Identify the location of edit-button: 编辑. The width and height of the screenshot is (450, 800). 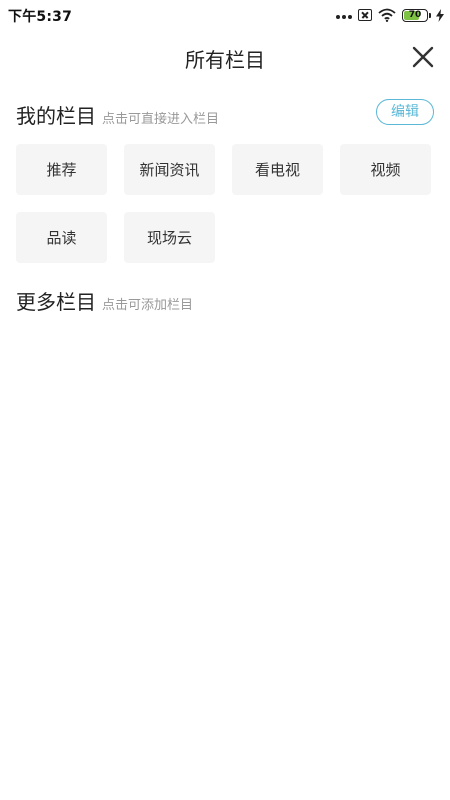
(405, 112).